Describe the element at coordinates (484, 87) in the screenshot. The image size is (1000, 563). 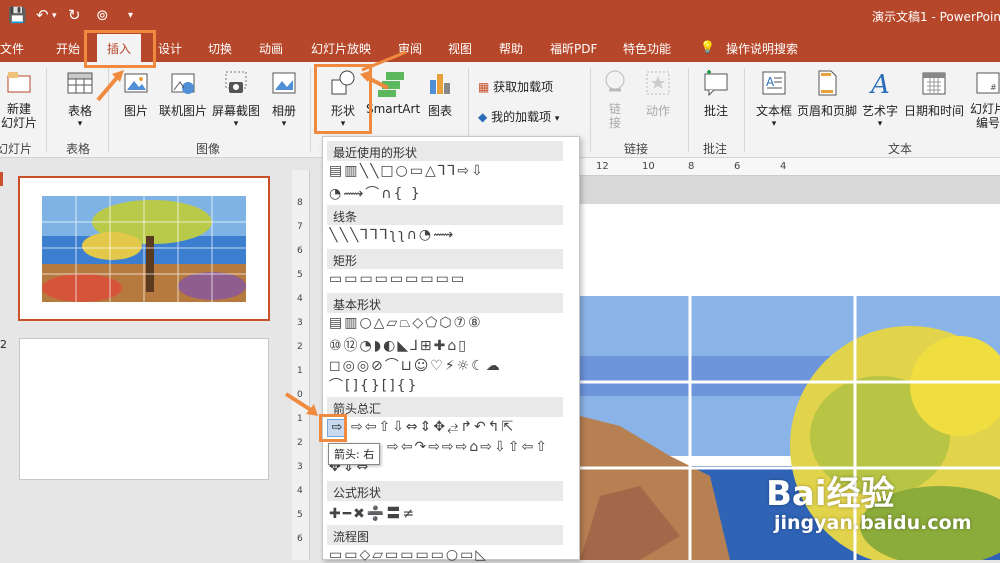
I see `store-icon: ▦` at that location.